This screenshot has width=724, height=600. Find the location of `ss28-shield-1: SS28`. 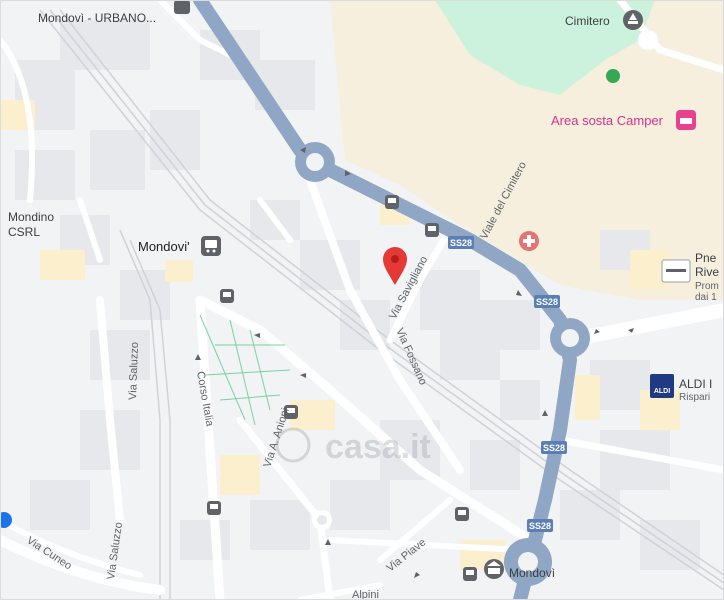

ss28-shield-1: SS28 is located at coordinates (461, 242).